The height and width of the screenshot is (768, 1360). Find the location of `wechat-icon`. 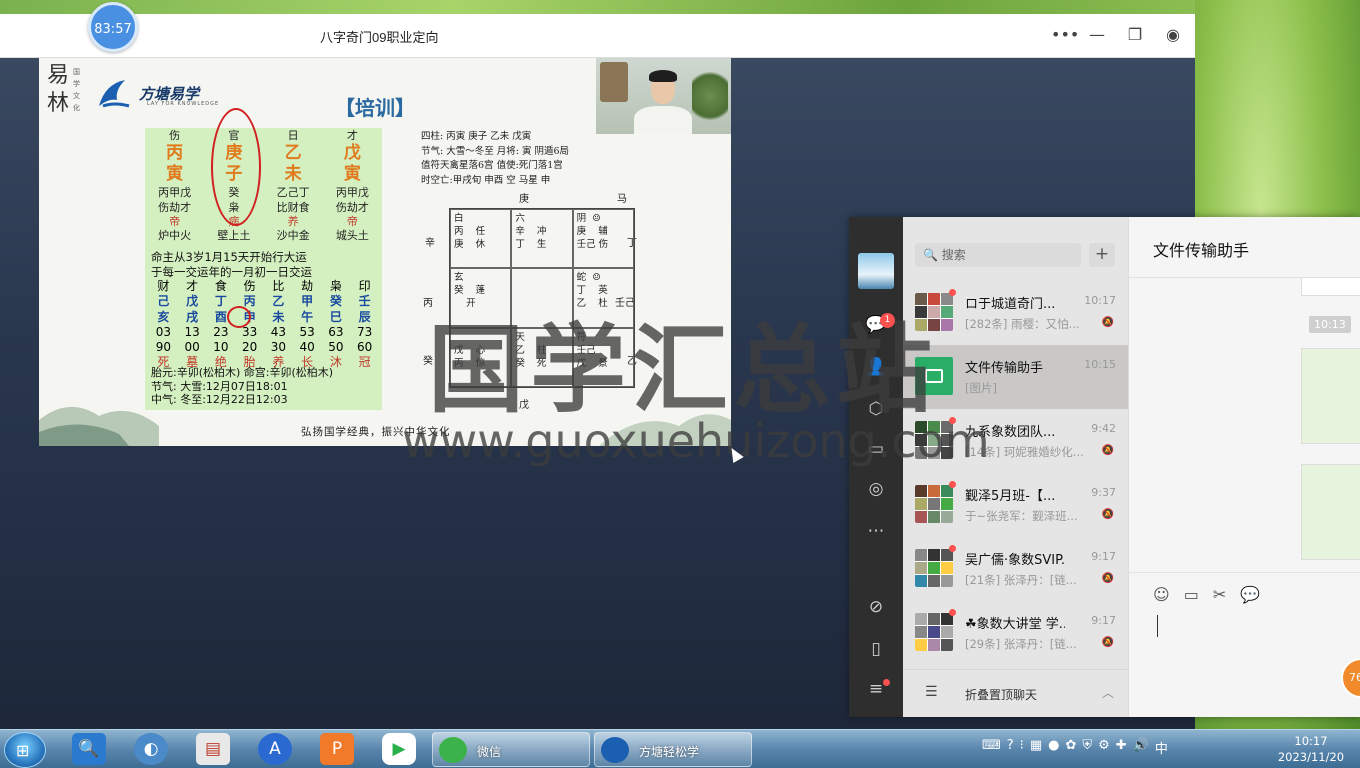

wechat-icon is located at coordinates (453, 750).